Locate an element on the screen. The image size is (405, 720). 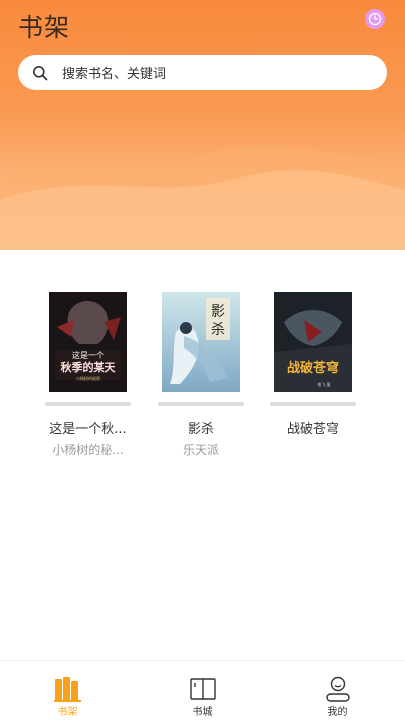
book-item: 战破苍穹 夜飞 著 战破苍穹 is located at coordinates (313, 365).